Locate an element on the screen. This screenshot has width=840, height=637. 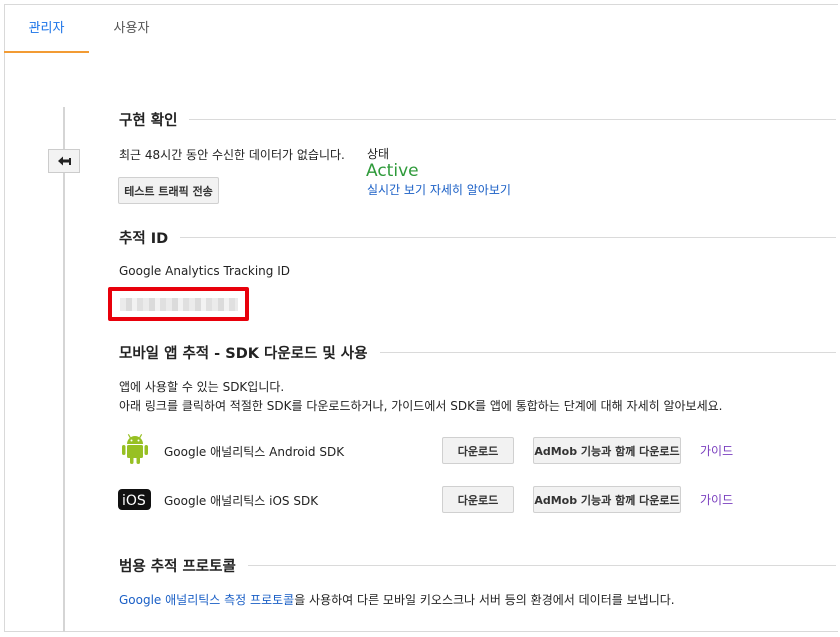
svg-text: iOS is located at coordinates (134, 500).